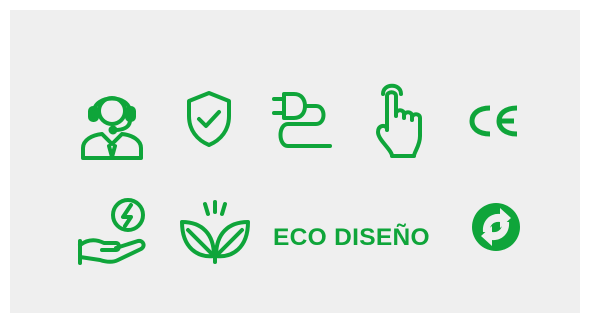 The width and height of the screenshot is (590, 323). I want to click on customer-support-headset-icon, so click(112, 122).